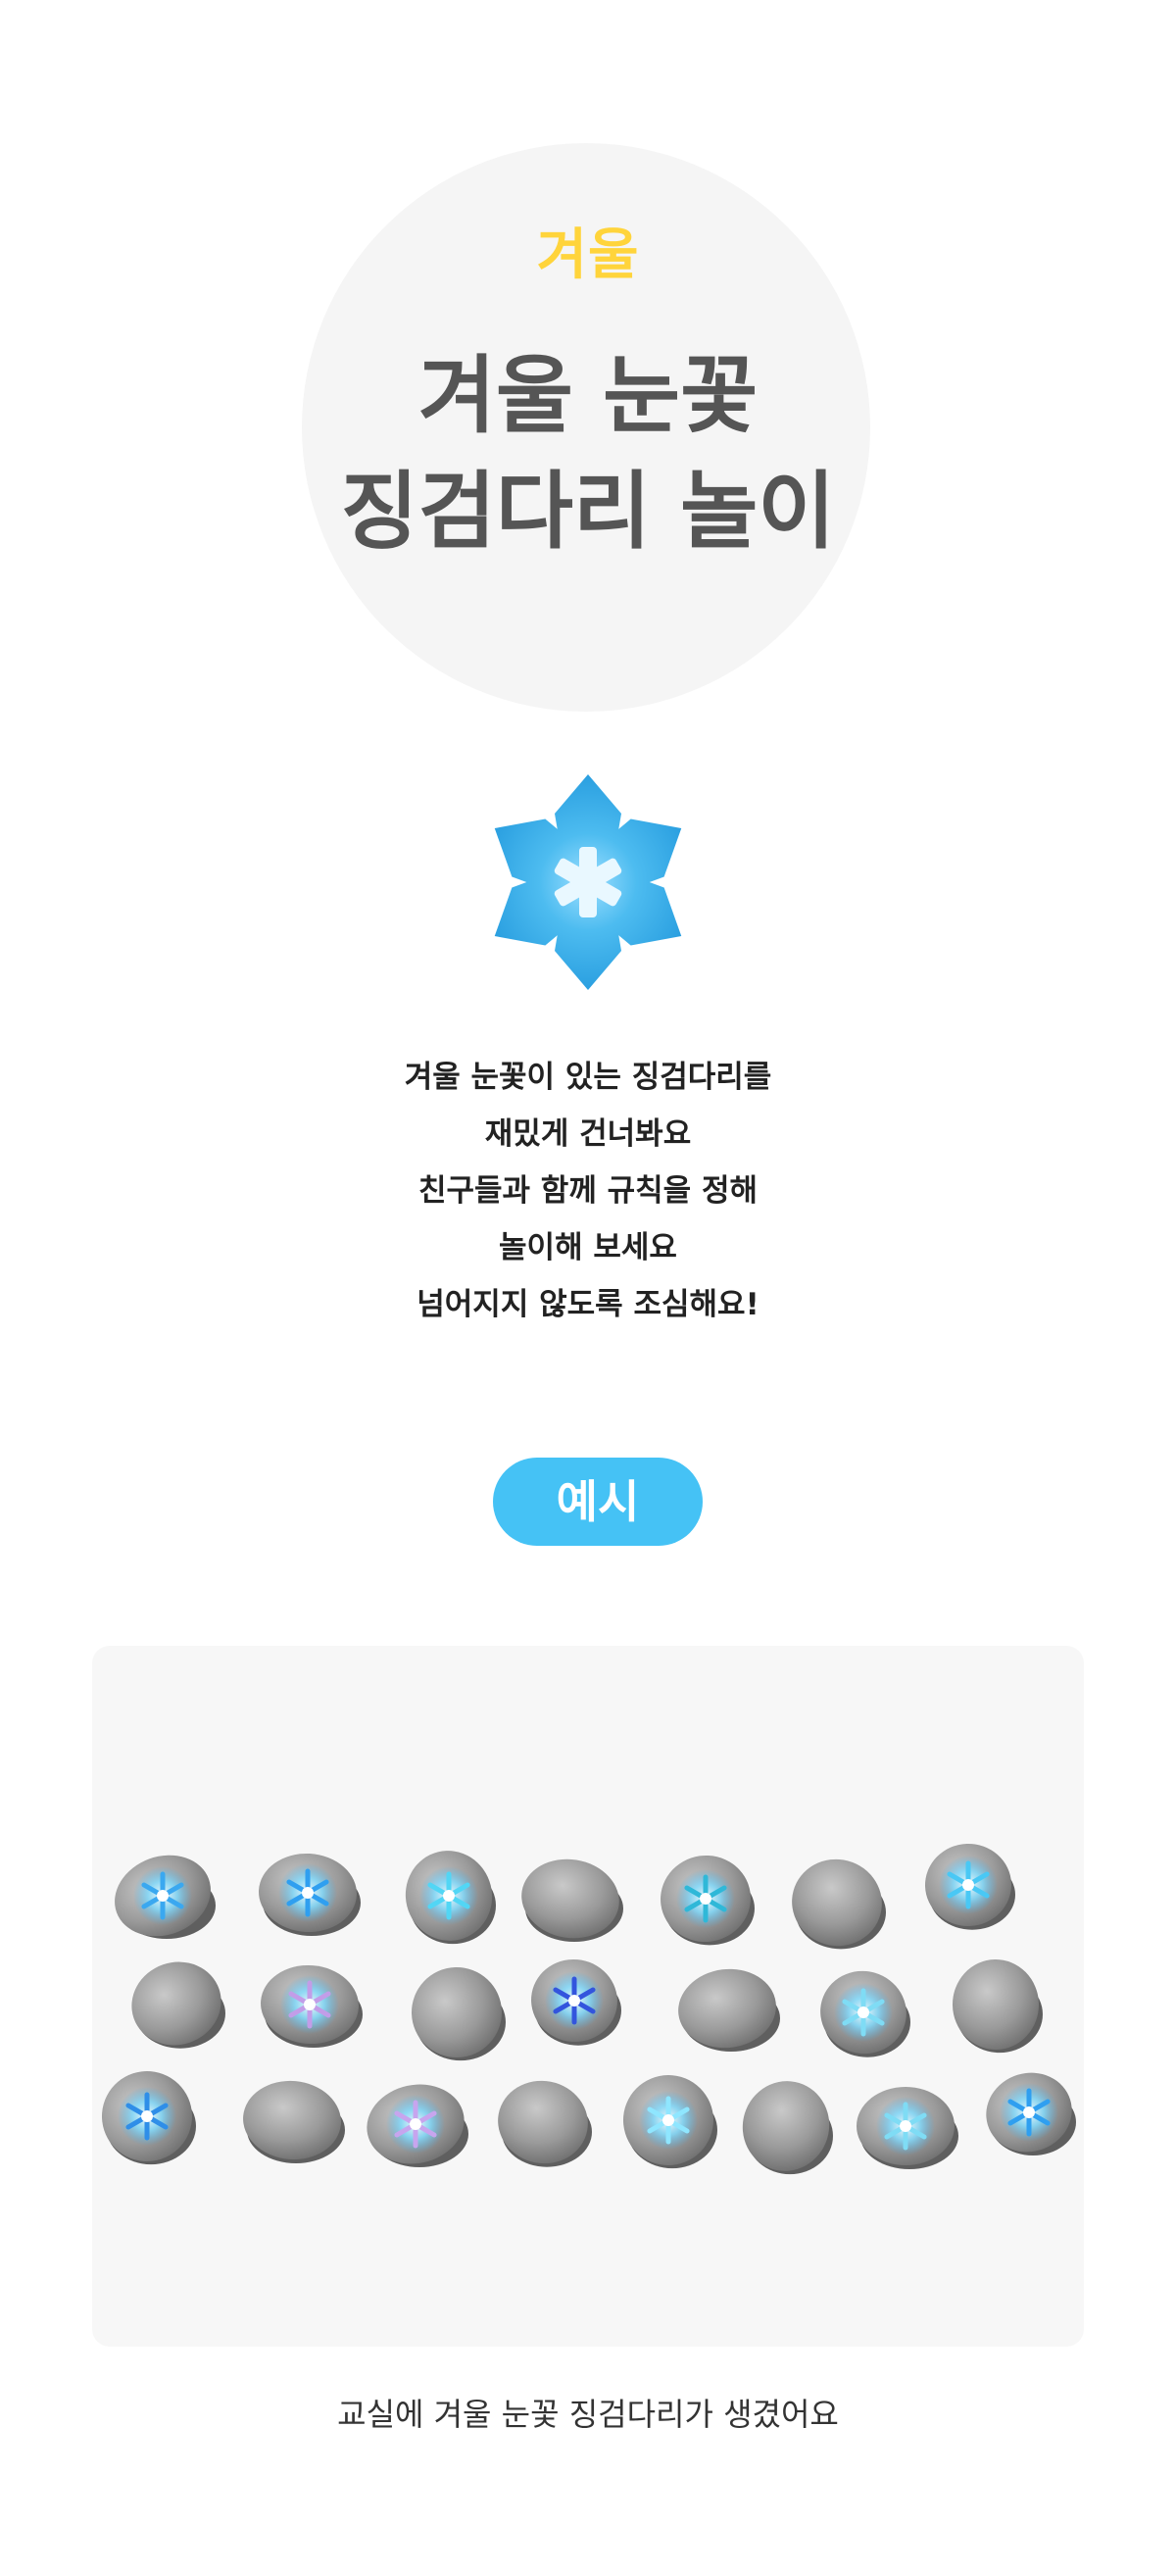  Describe the element at coordinates (588, 1304) in the screenshot. I see `description-line: 넘어지지 않도록 조심해요!` at that location.